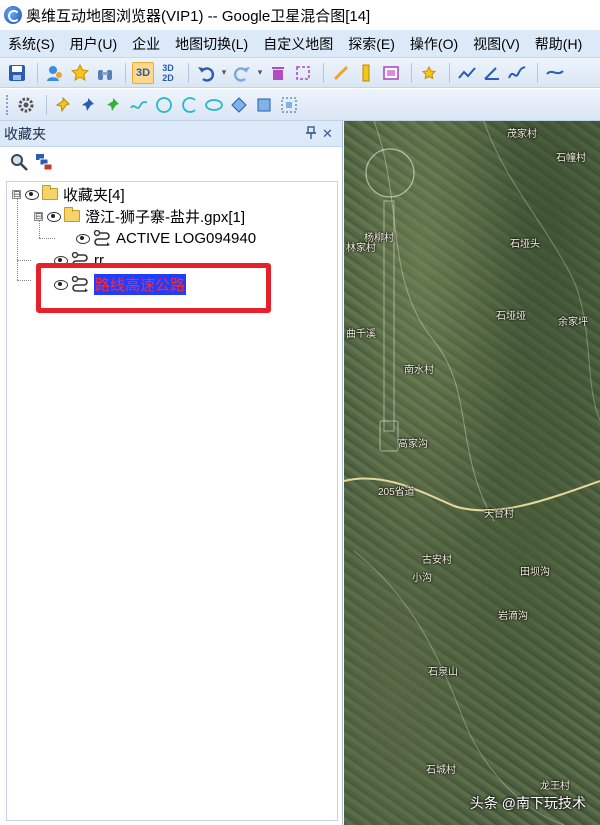  Describe the element at coordinates (94, 195) in the screenshot. I see `tree-node-label: 收藏夹[4]` at that location.